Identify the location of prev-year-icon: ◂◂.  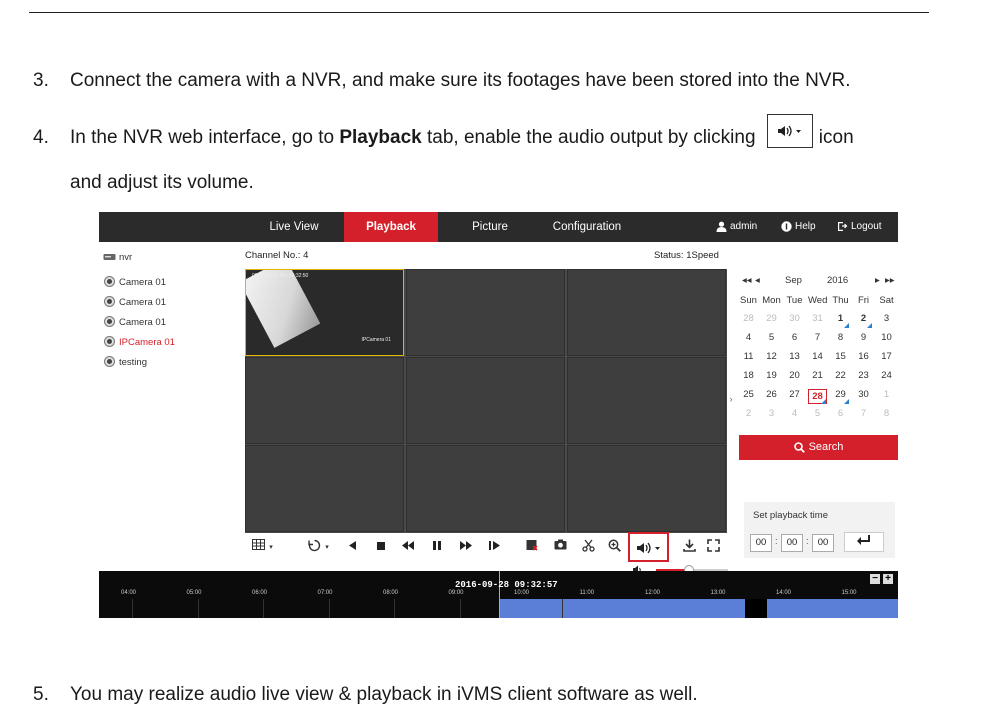
(747, 280).